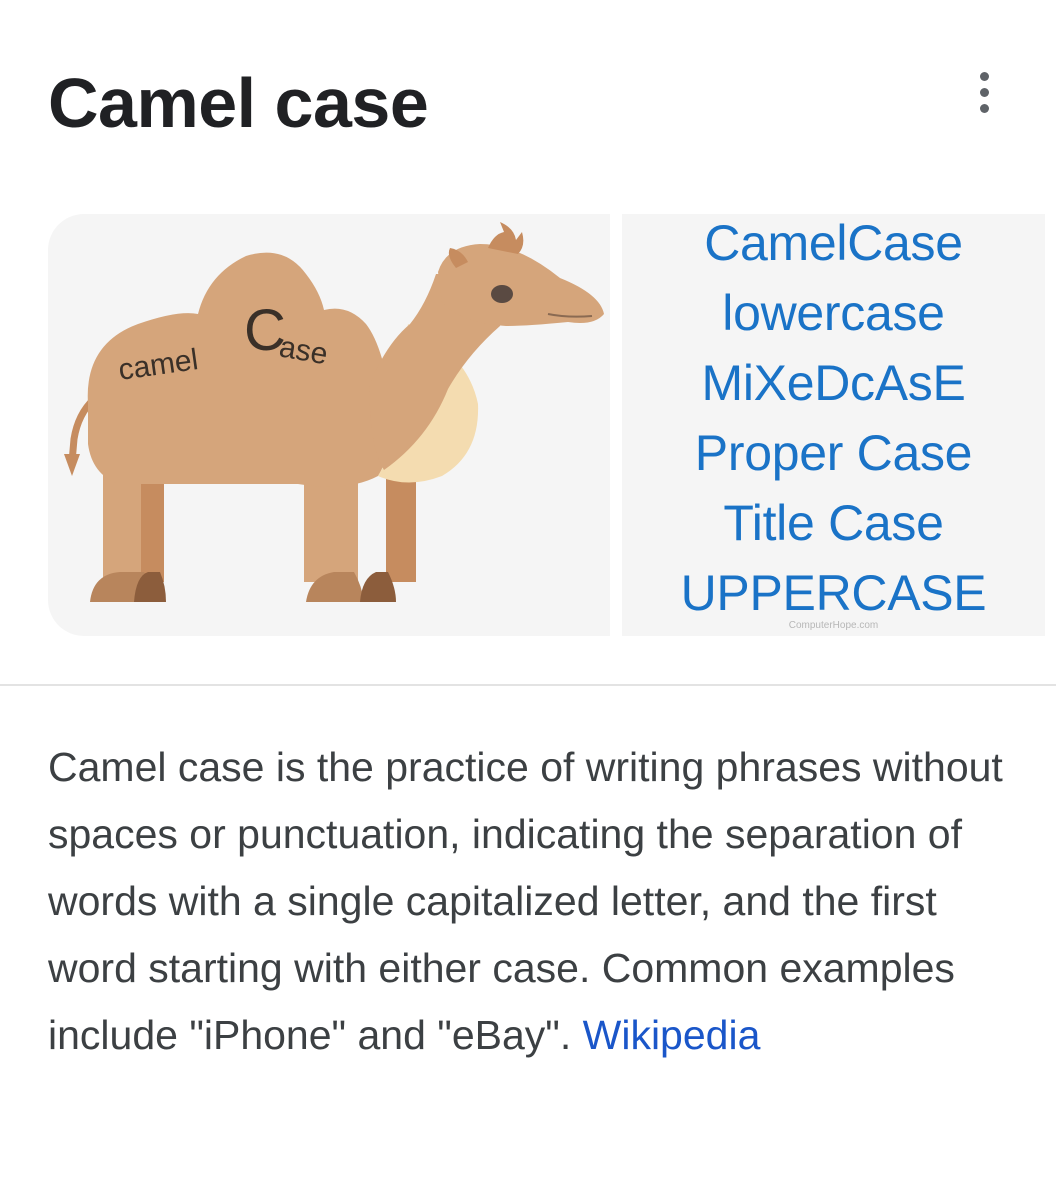  What do you see at coordinates (833, 625) in the screenshot?
I see `image-watermark: ComputerHope.com` at bounding box center [833, 625].